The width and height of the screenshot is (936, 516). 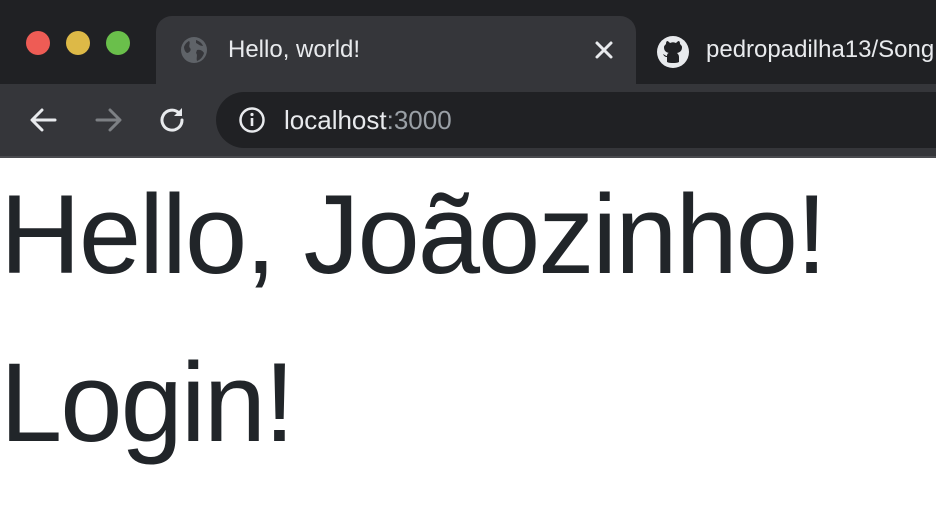 I want to click on window-close-button, so click(x=38, y=43).